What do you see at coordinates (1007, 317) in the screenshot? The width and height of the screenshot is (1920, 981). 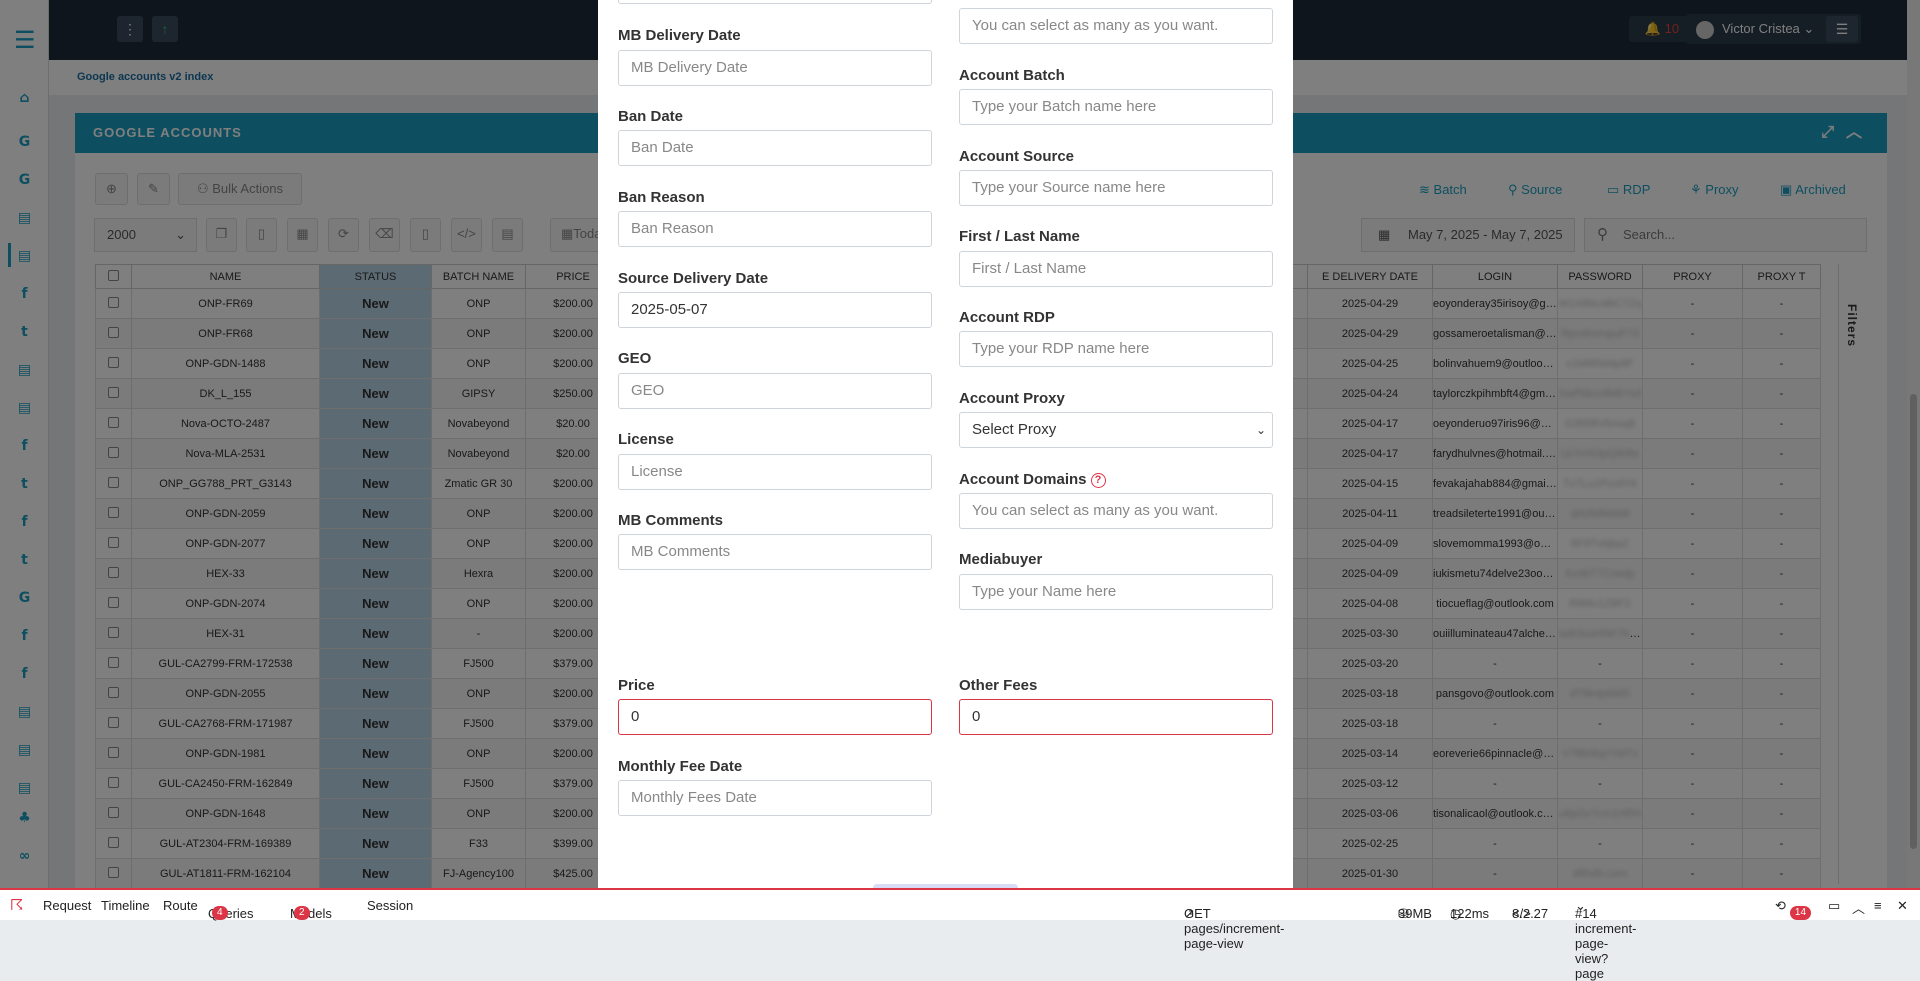 I see `account-rdp-label: Account RDP` at bounding box center [1007, 317].